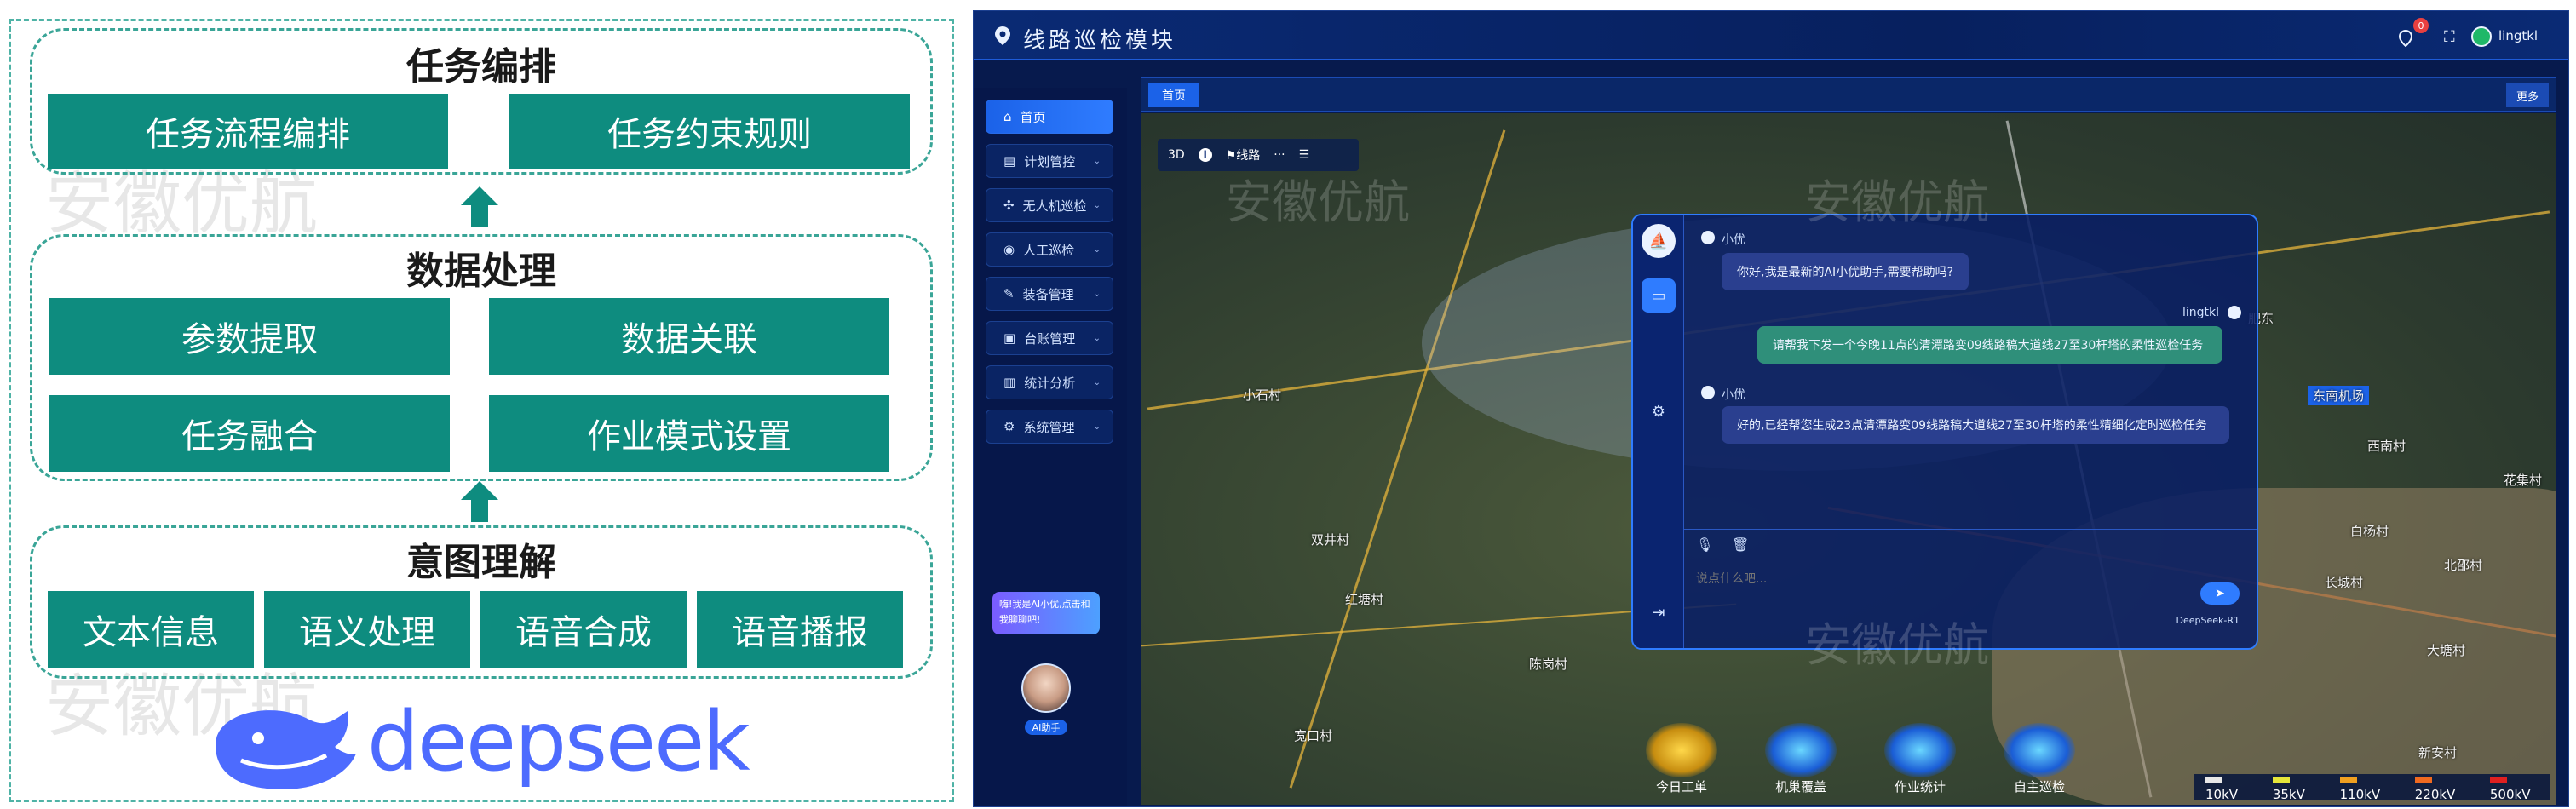 The image size is (2576, 809). I want to click on user-name: lingtkl, so click(2201, 312).